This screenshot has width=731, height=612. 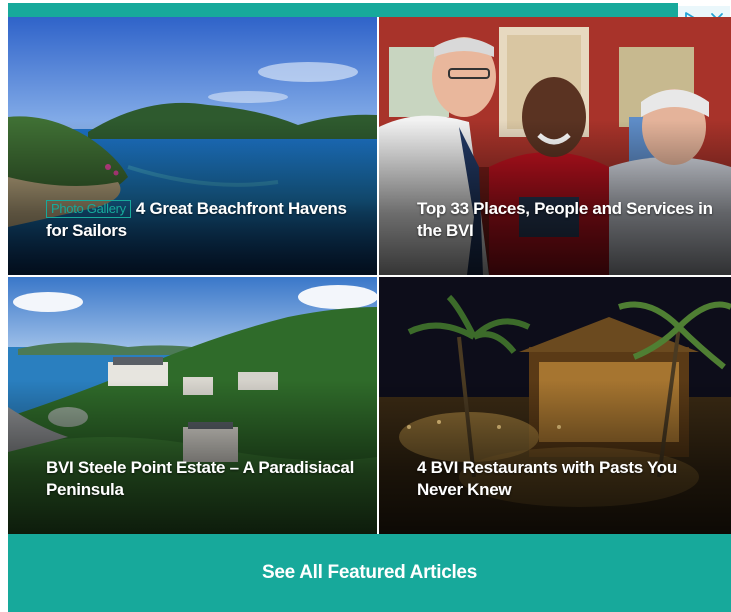 I want to click on top-accent-stripe, so click(x=343, y=10).